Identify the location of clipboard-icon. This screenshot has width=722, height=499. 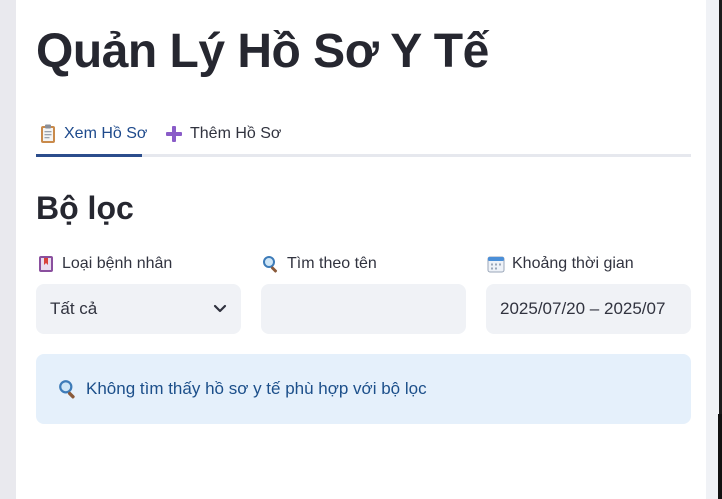
(48, 134).